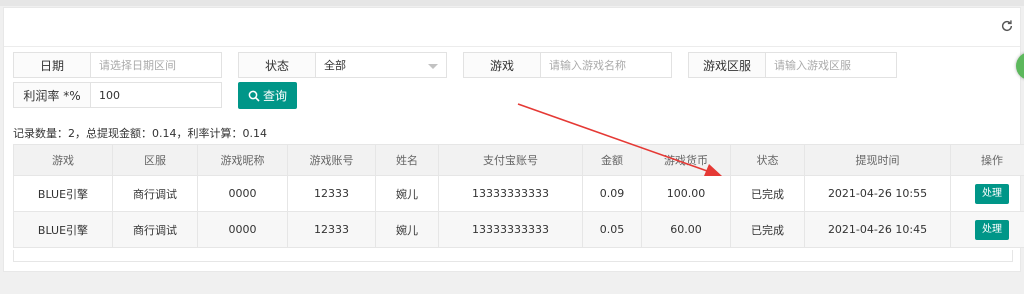  What do you see at coordinates (381, 65) in the screenshot?
I see `status-select: 全部` at bounding box center [381, 65].